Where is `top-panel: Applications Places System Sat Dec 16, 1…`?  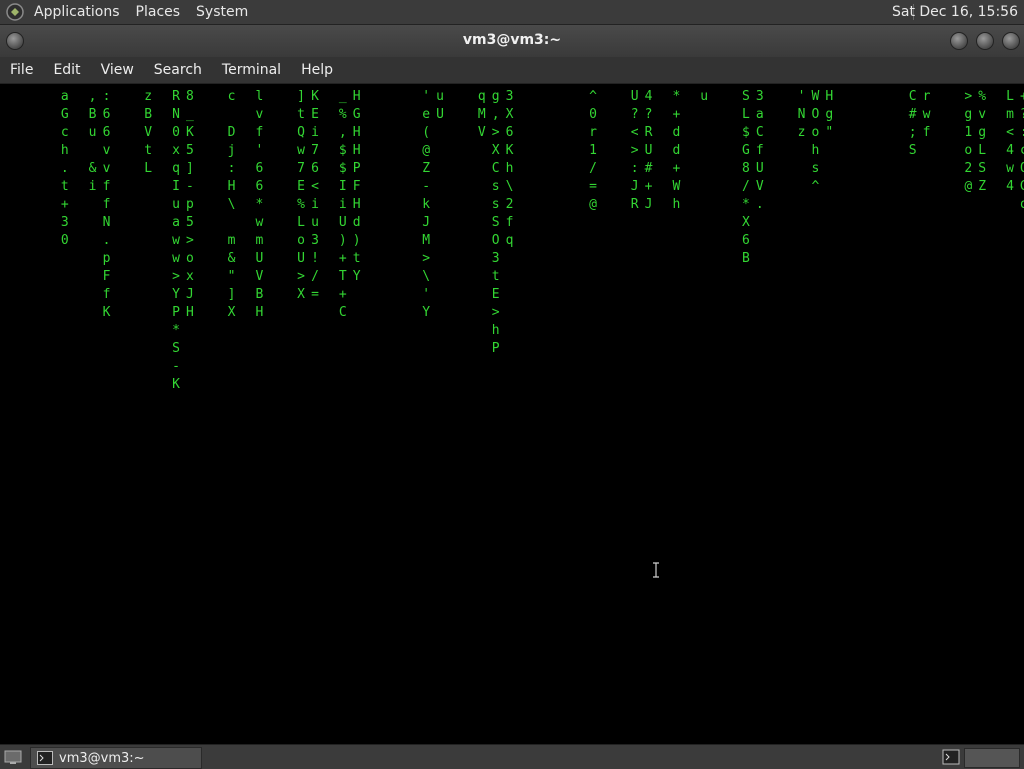
top-panel: Applications Places System Sat Dec 16, 1… is located at coordinates (512, 12).